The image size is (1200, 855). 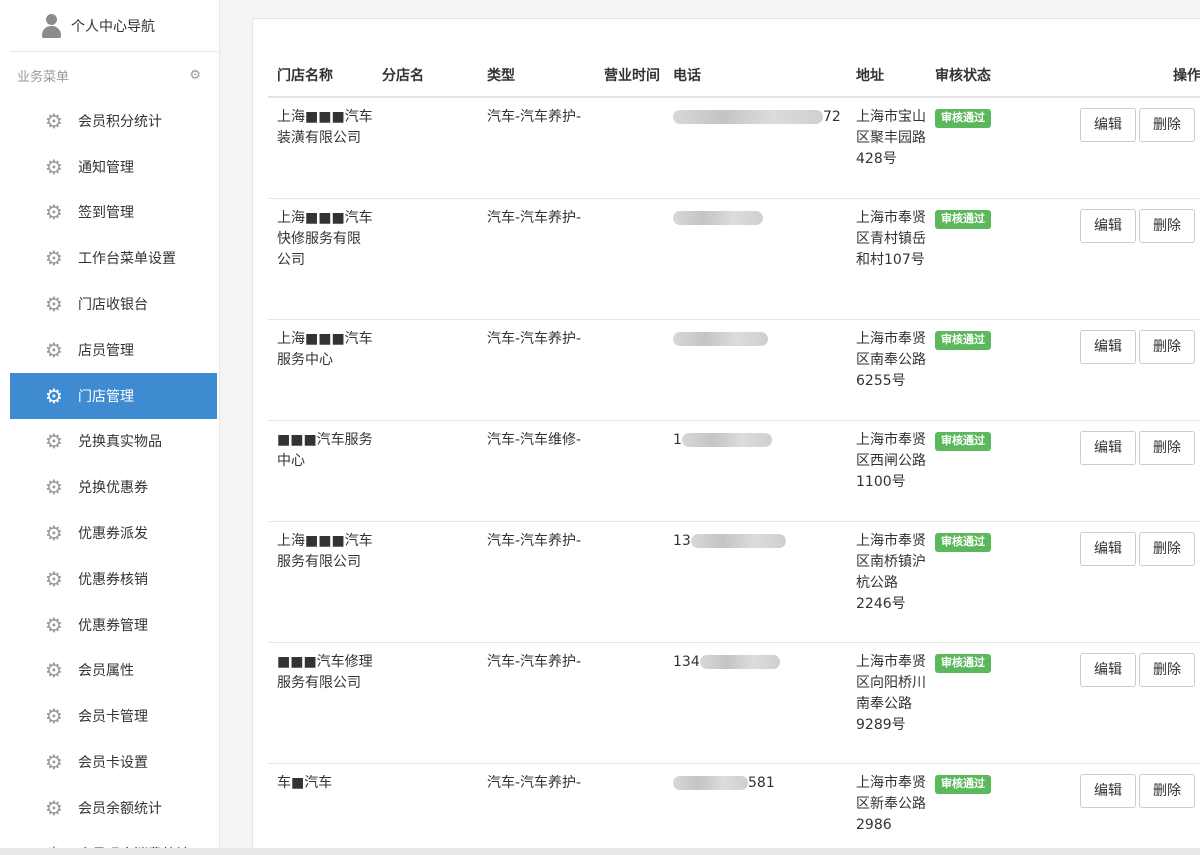 What do you see at coordinates (113, 304) in the screenshot?
I see `sidebar-item: ⚙ 门店收银台` at bounding box center [113, 304].